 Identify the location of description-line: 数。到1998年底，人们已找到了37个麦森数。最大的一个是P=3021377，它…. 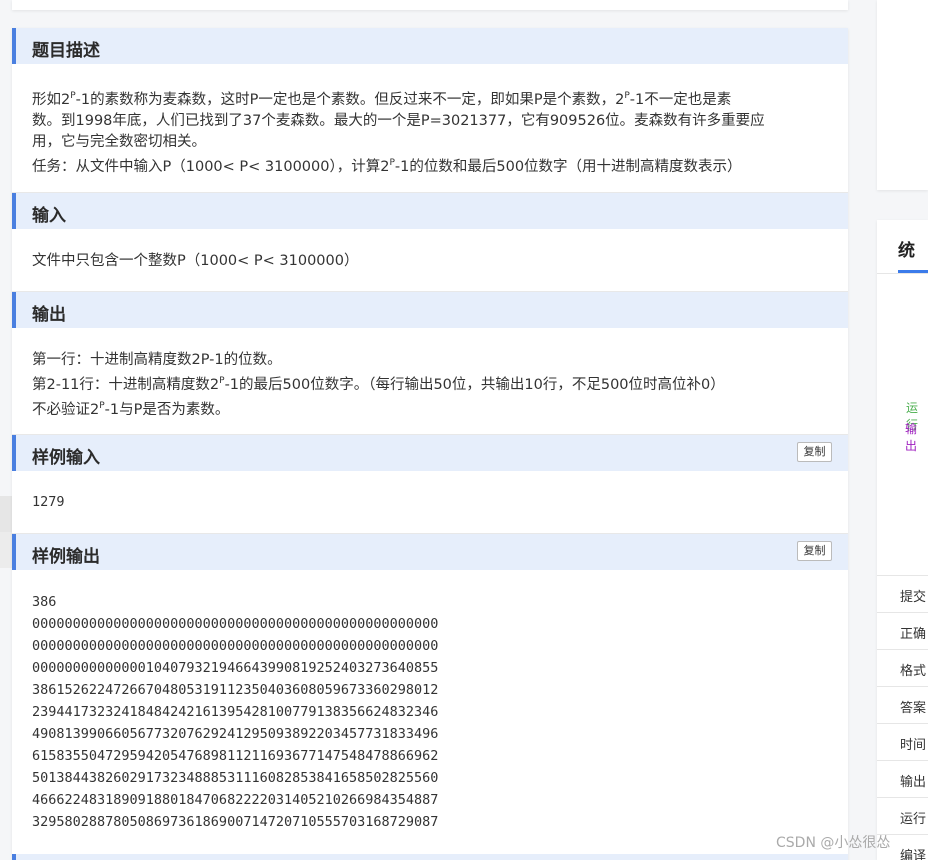
(398, 121).